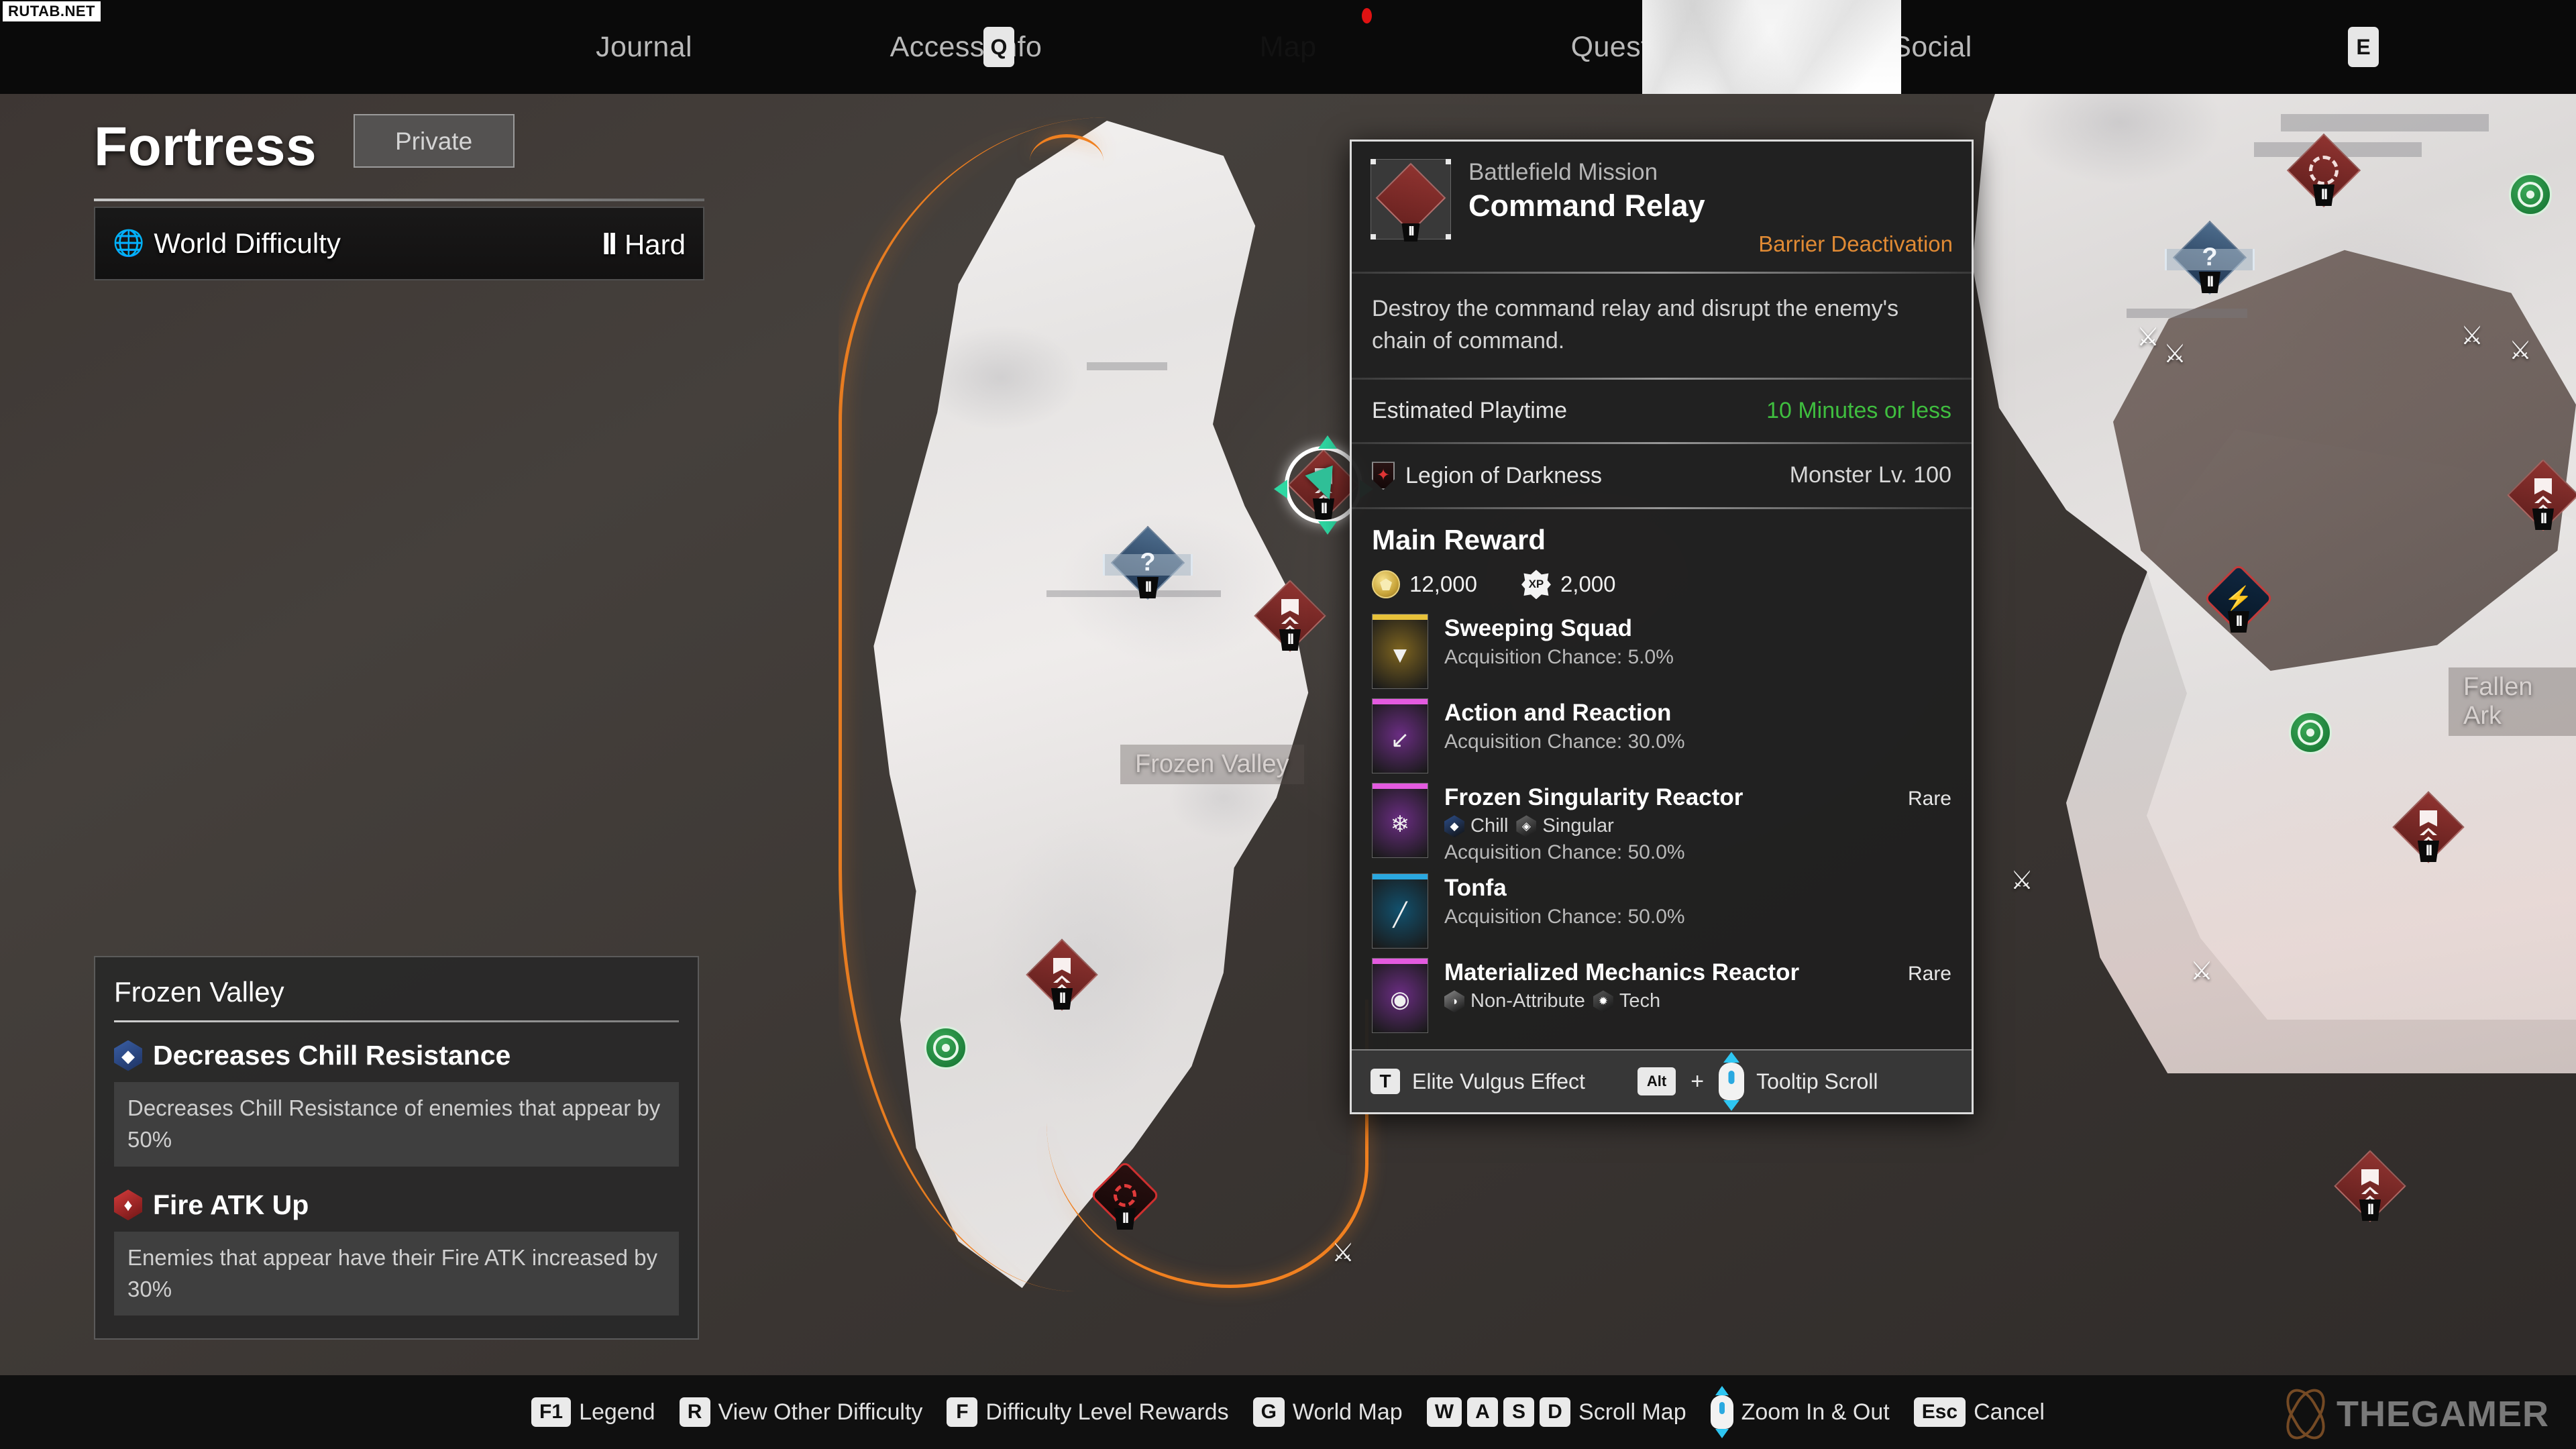 The image size is (2576, 1449). What do you see at coordinates (1656, 1081) in the screenshot?
I see `key-alt: Alt` at bounding box center [1656, 1081].